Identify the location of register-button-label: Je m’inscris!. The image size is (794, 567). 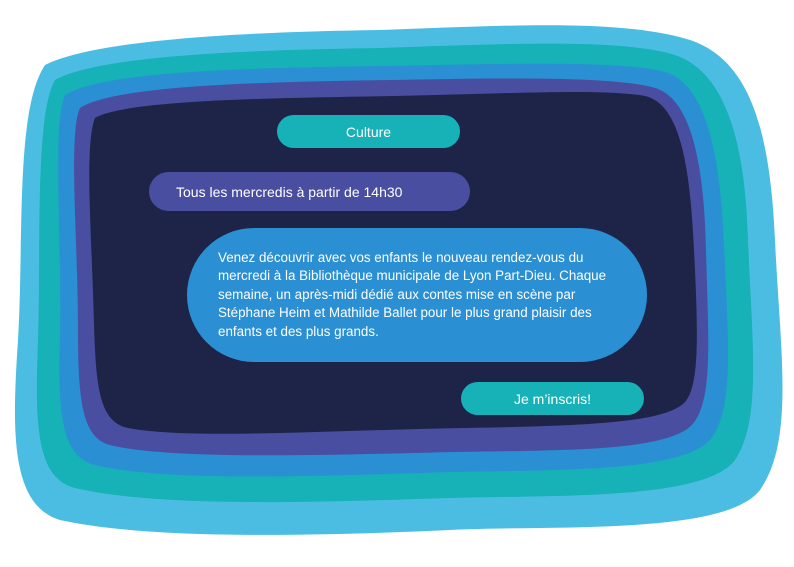
(552, 398).